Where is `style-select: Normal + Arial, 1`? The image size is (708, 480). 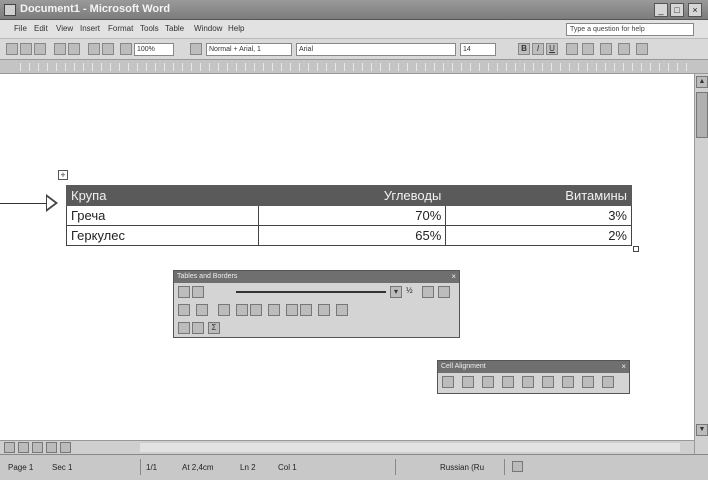 style-select: Normal + Arial, 1 is located at coordinates (249, 49).